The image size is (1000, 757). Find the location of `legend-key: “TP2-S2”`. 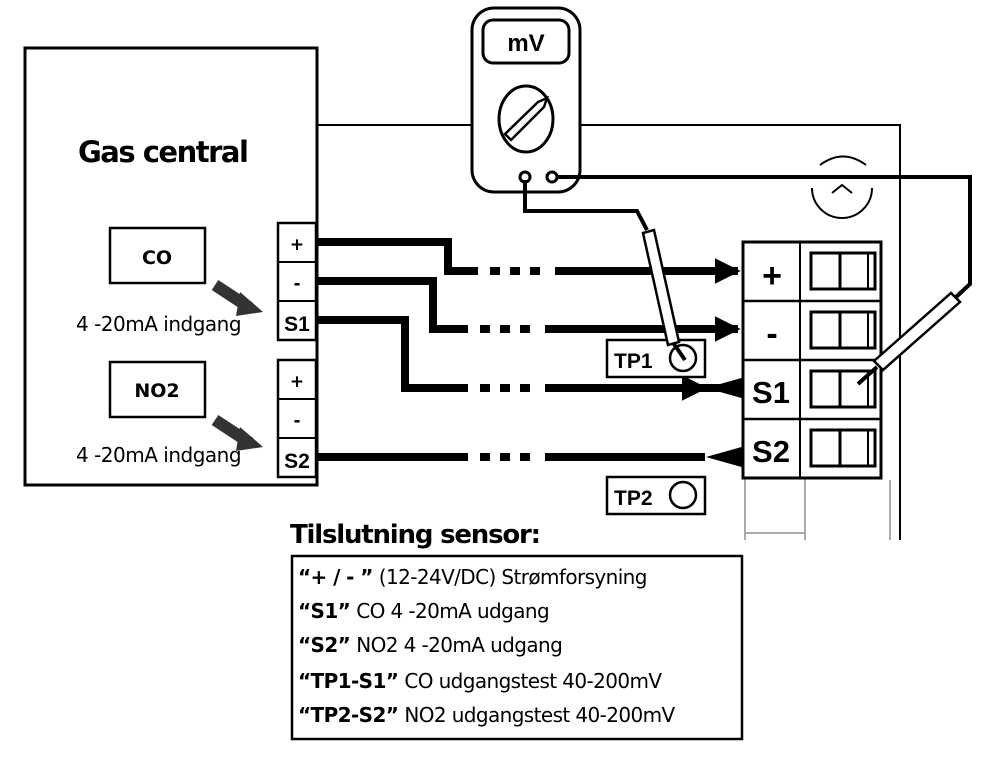

legend-key: “TP2-S2” is located at coordinates (348, 715).